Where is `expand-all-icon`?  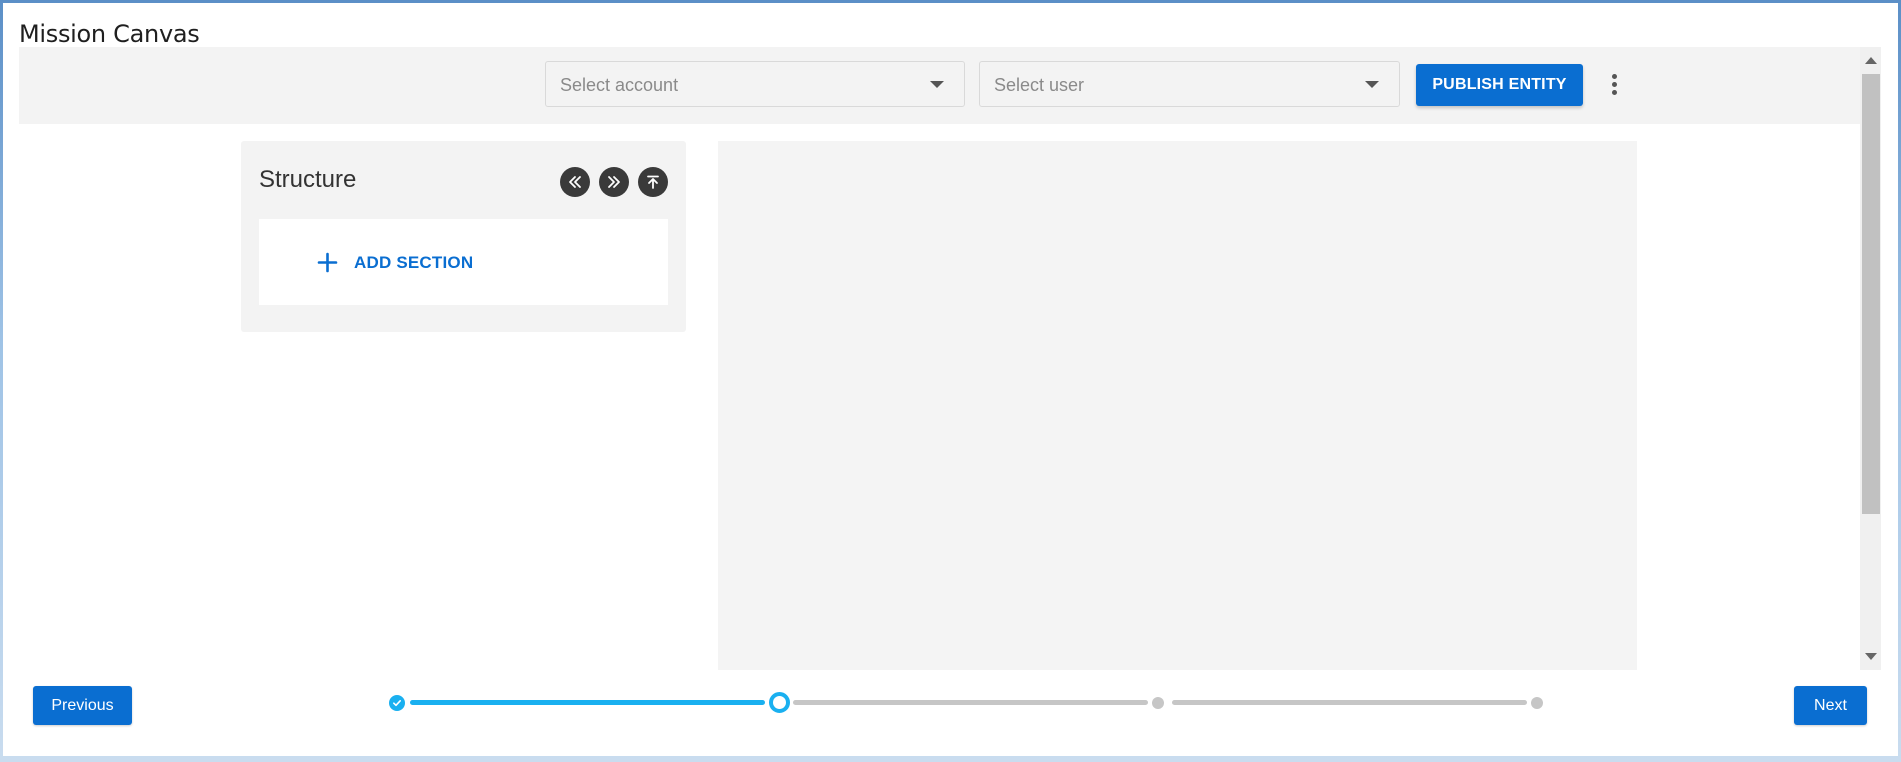
expand-all-icon is located at coordinates (614, 182).